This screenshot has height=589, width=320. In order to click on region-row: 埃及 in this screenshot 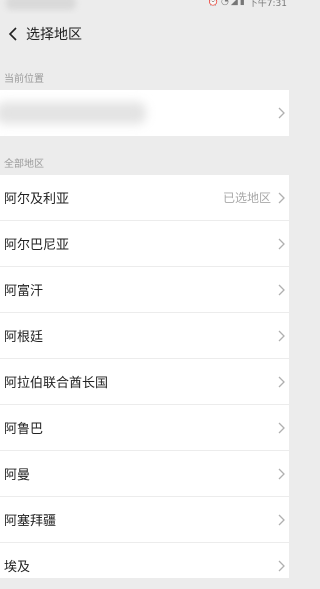, I will do `click(144, 566)`.